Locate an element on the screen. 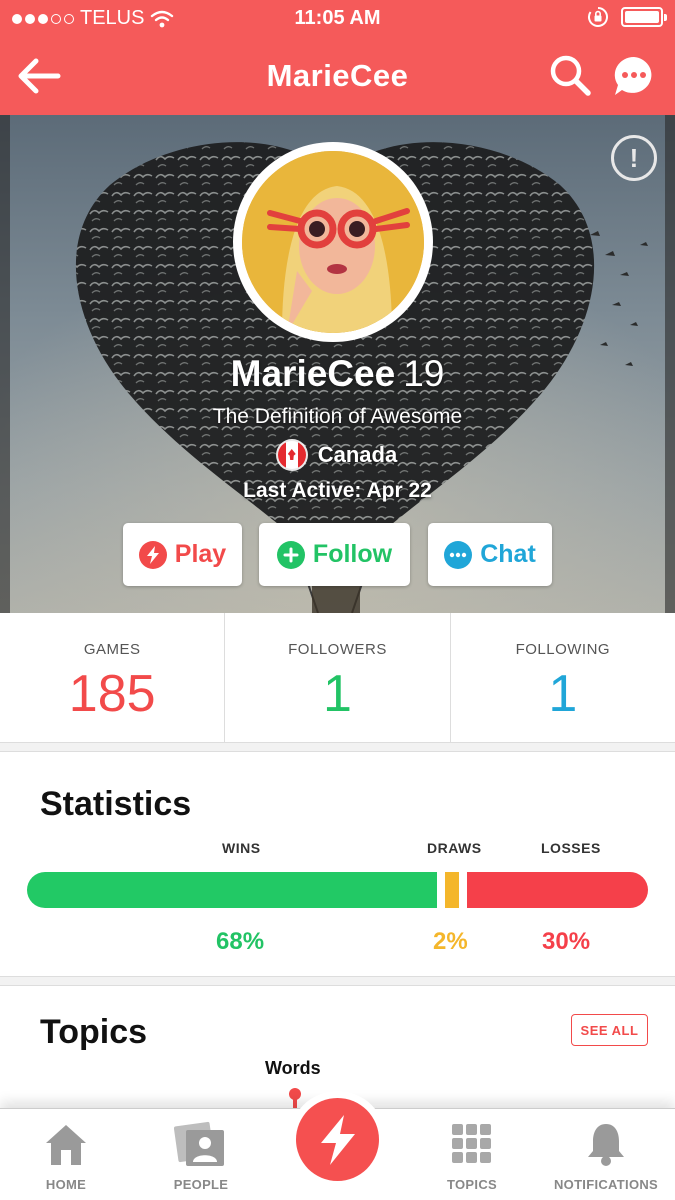 The height and width of the screenshot is (1200, 675). profile-counts: GAMES 185 FOLLOWERS 1 FOLLOWING 1 is located at coordinates (337, 678).